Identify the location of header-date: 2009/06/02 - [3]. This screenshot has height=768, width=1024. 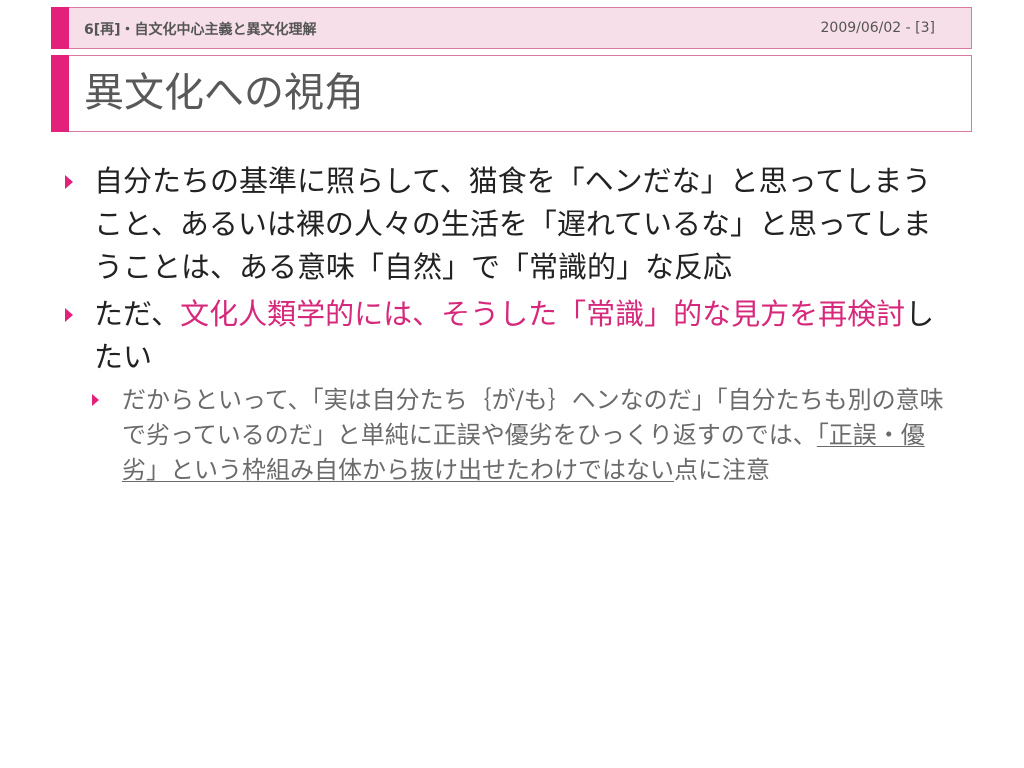
(877, 28).